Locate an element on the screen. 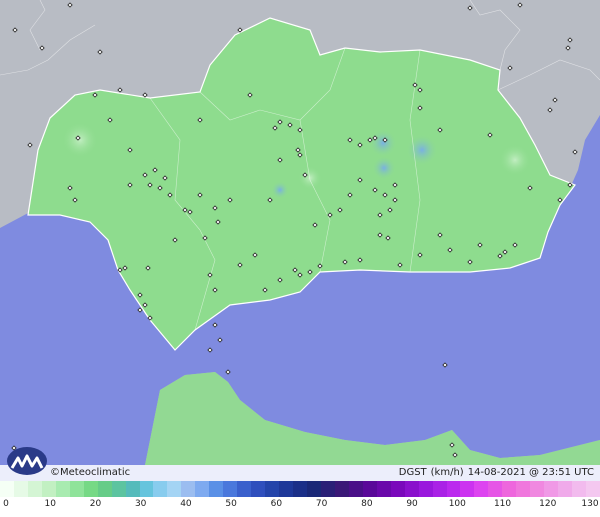 This screenshot has width=600, height=517. scale-tick-label: 0 is located at coordinates (6, 504).